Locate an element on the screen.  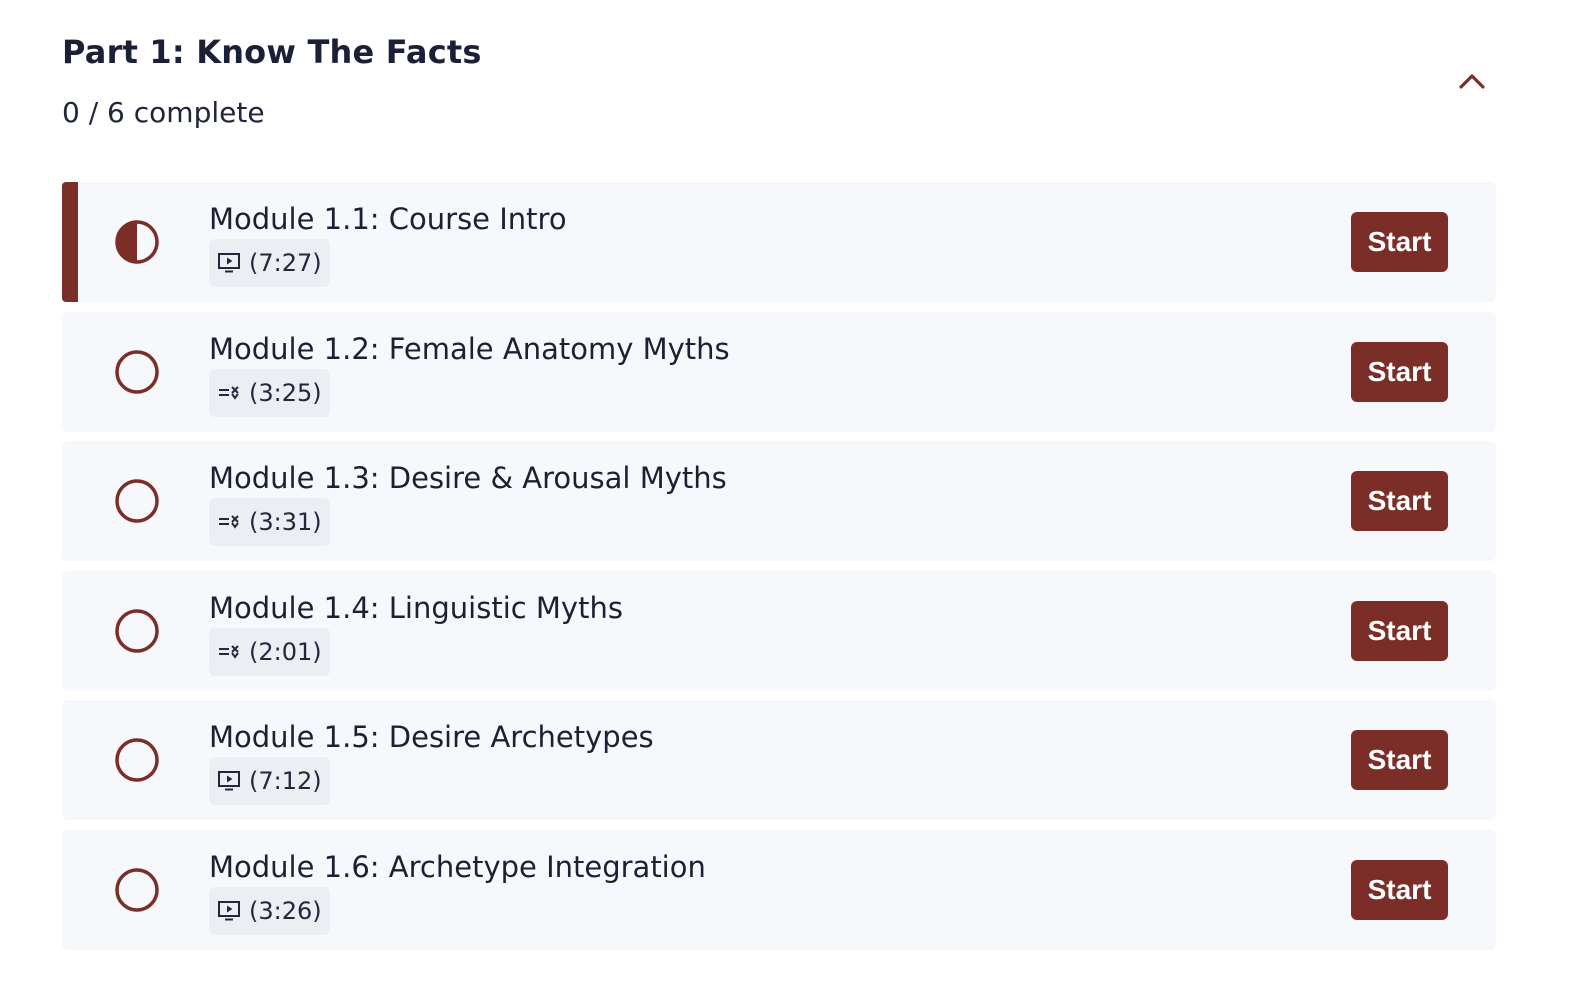
module-meta: (7:12) is located at coordinates (269, 781).